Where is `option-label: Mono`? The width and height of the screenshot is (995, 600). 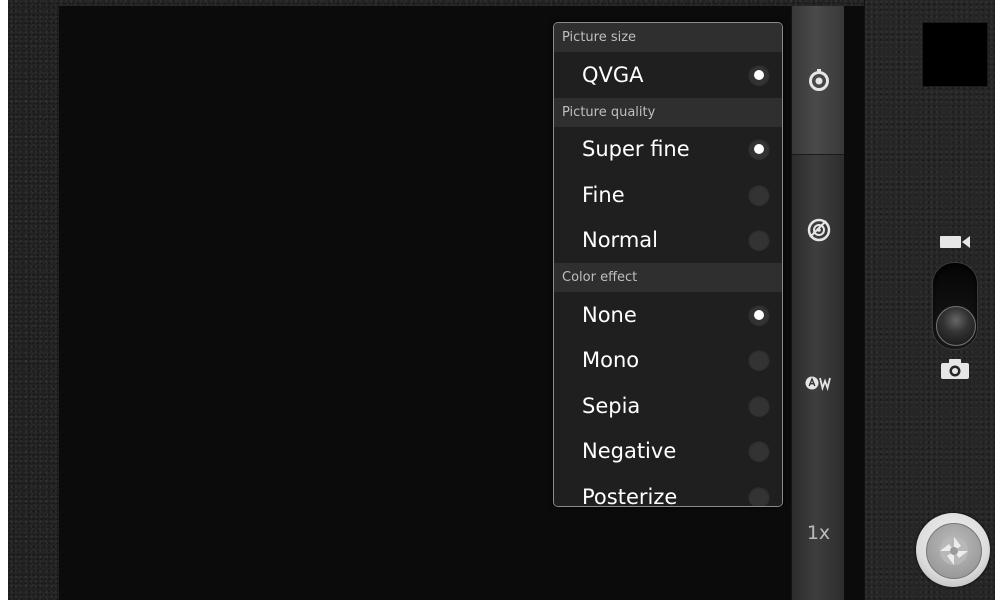 option-label: Mono is located at coordinates (611, 360).